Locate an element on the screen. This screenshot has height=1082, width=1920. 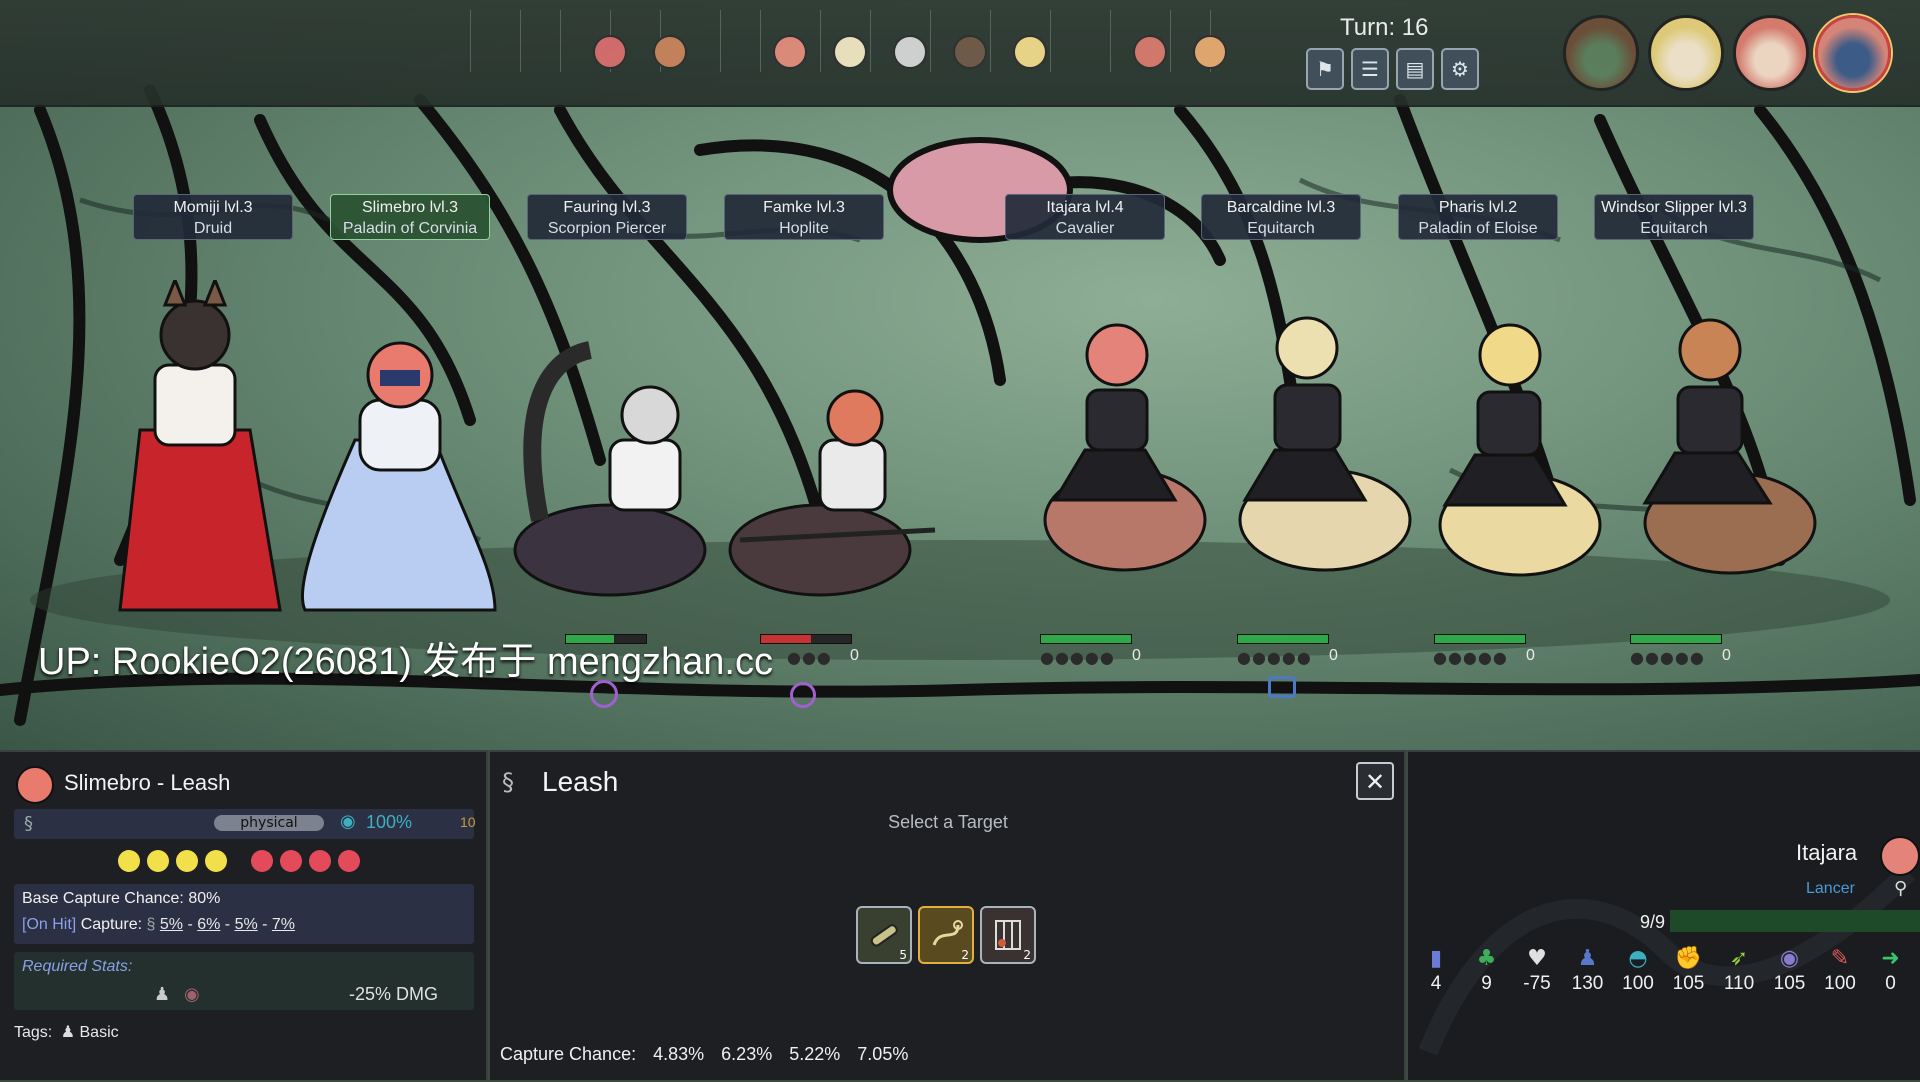
target-stats-panel: Itajara Lancer ⚲ 9/9 is located at coordinates (1664, 915).